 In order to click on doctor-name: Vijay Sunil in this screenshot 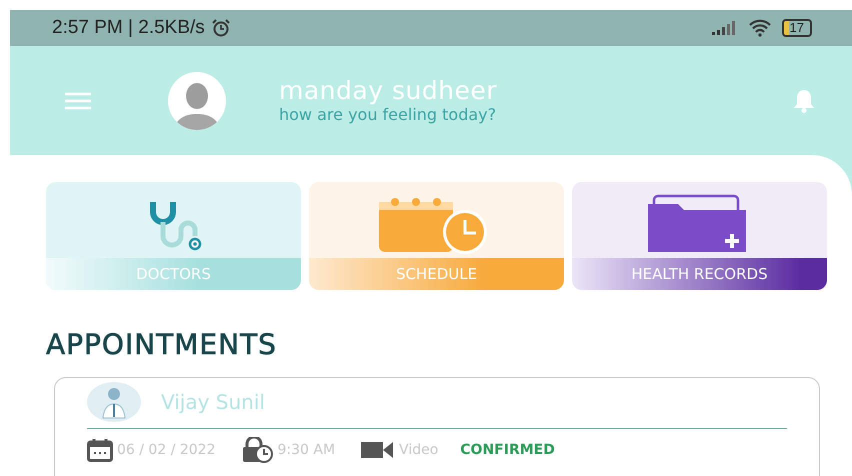, I will do `click(213, 402)`.